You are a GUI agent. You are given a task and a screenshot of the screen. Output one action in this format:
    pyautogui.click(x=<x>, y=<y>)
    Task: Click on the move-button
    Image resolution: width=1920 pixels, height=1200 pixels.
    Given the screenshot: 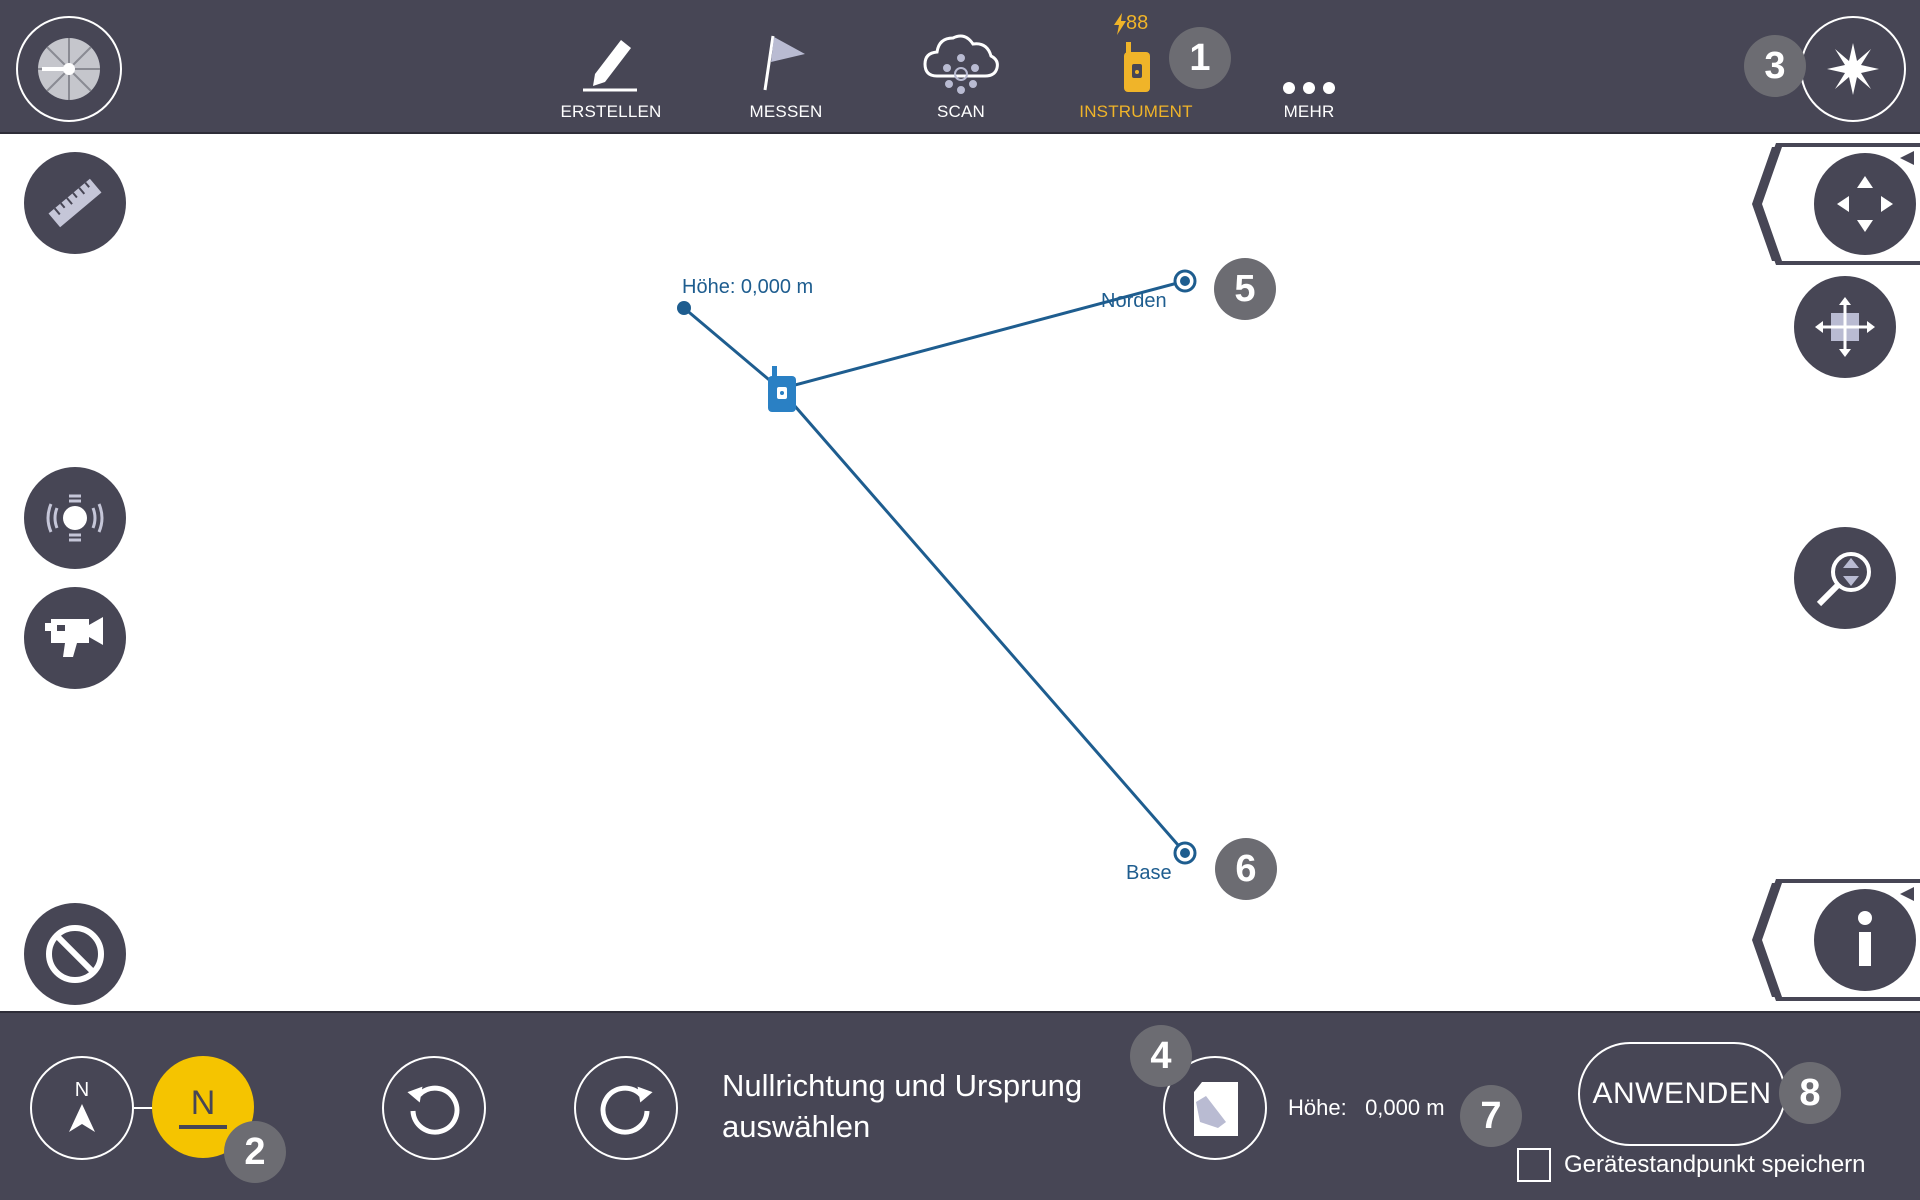 What is the action you would take?
    pyautogui.click(x=1845, y=327)
    